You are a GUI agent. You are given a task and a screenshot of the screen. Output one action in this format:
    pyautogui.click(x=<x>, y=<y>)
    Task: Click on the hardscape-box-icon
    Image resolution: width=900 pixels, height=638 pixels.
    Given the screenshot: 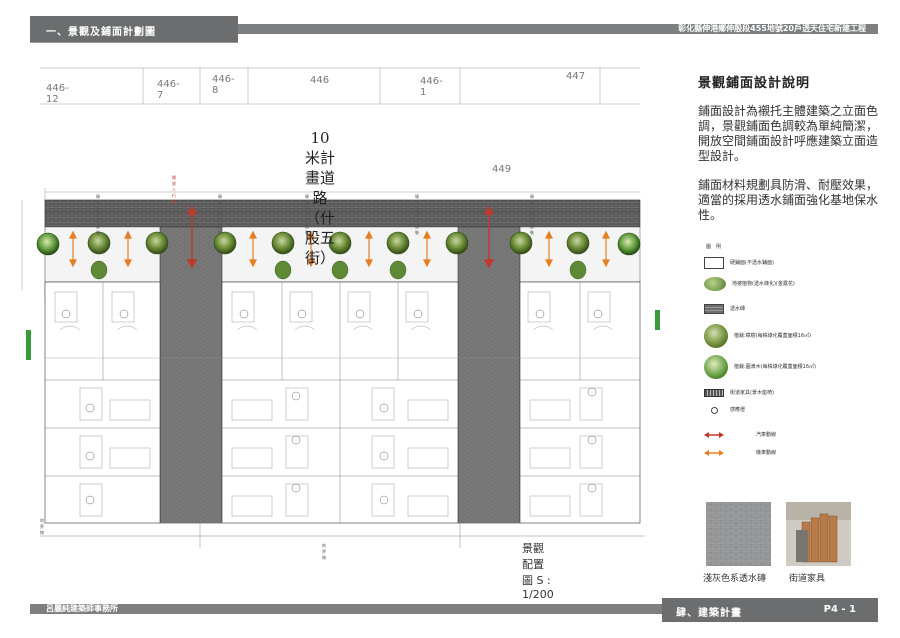 What is the action you would take?
    pyautogui.click(x=714, y=263)
    